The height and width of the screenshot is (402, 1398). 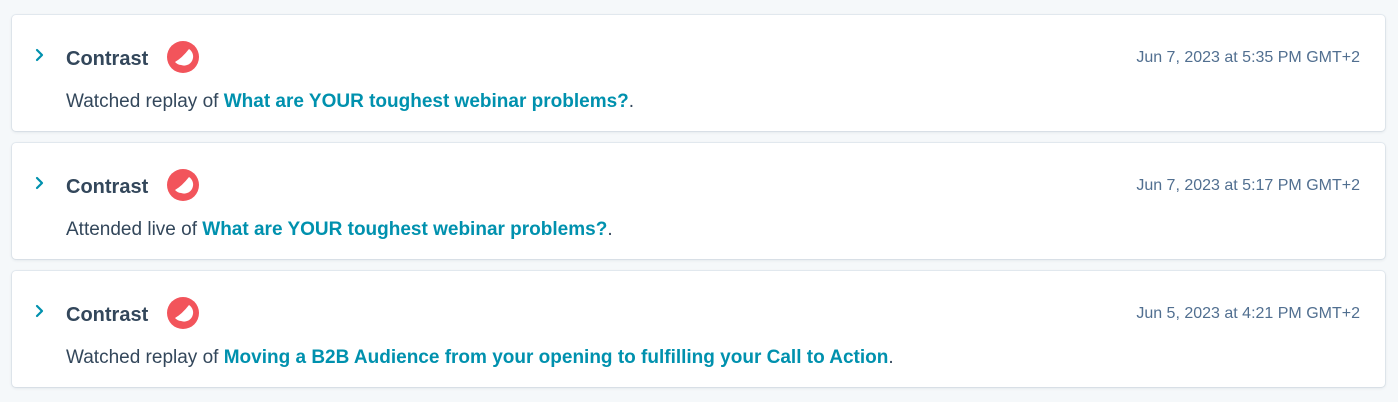 What do you see at coordinates (1248, 57) in the screenshot?
I see `event-timestamp: Jun 7, 2023 at 5:35 PM GMT+2` at bounding box center [1248, 57].